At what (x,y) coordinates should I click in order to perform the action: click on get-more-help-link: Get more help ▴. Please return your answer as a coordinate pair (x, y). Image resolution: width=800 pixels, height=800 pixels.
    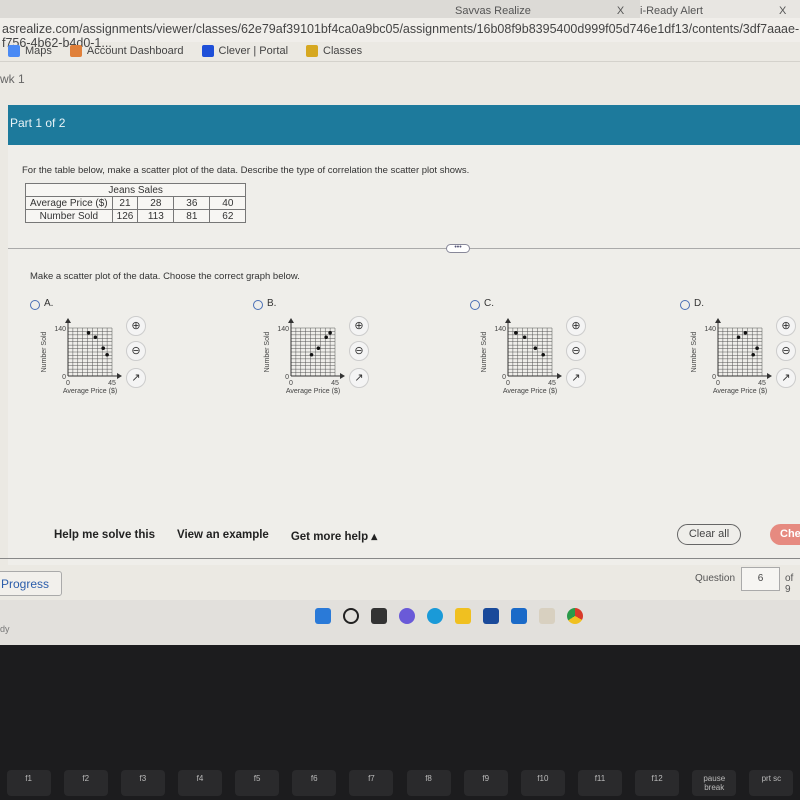
    Looking at the image, I should click on (334, 536).